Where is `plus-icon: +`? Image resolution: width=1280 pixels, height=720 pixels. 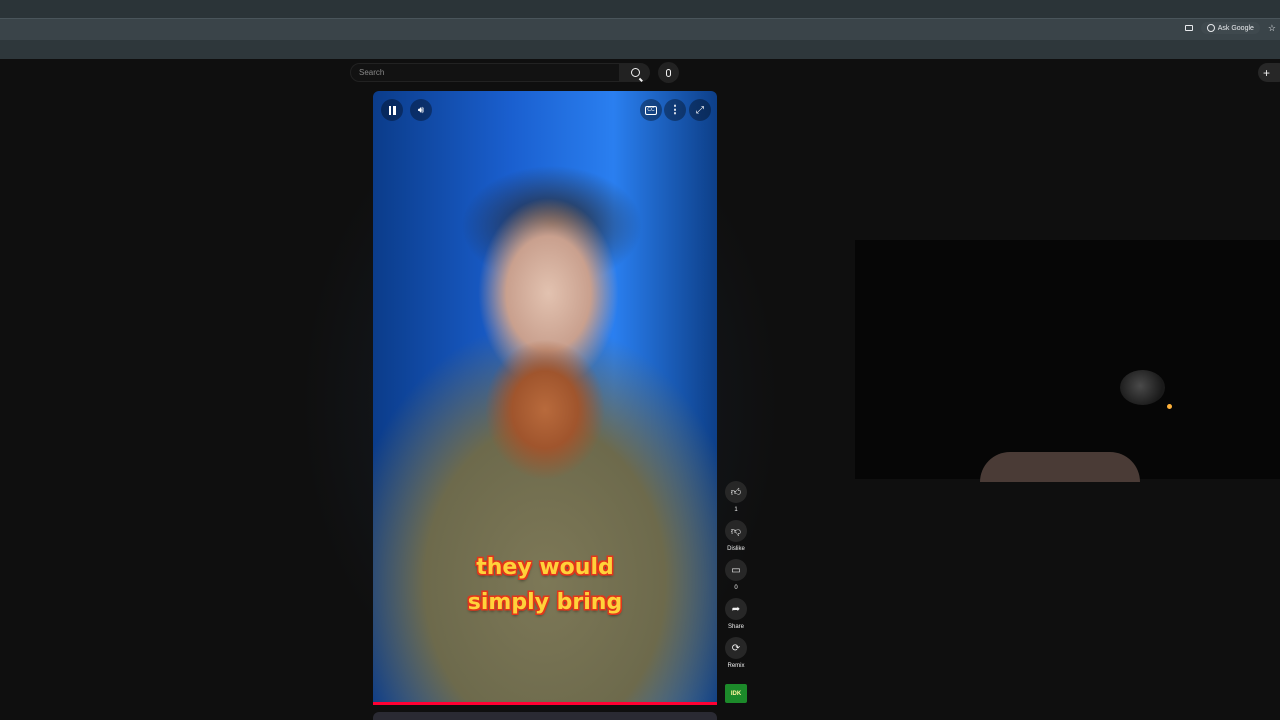
plus-icon: + is located at coordinates (1267, 72).